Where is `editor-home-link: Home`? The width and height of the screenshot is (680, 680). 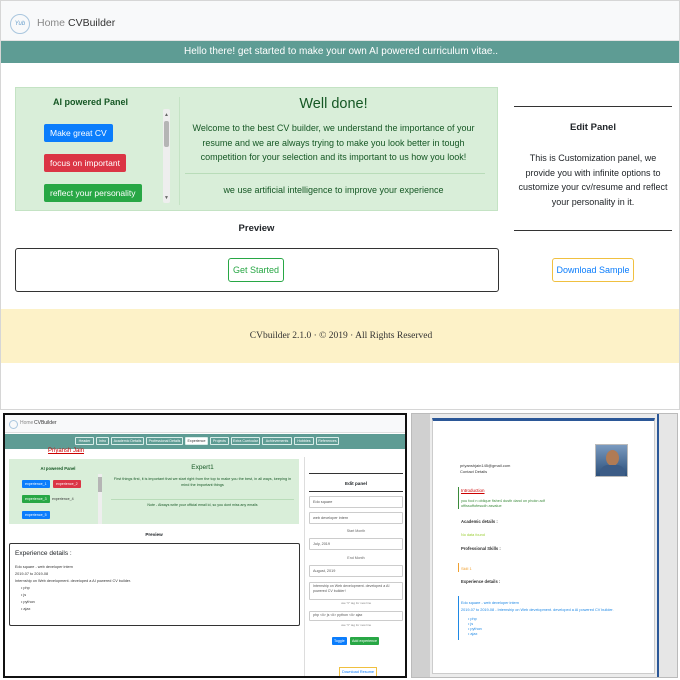
editor-home-link: Home is located at coordinates (26, 423).